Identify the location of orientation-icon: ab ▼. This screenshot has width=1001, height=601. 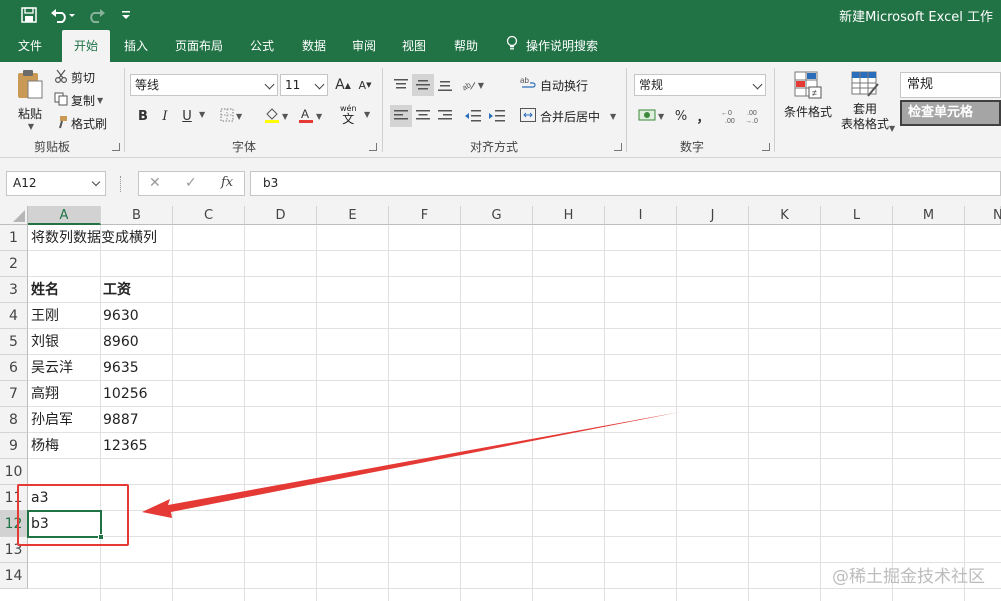
(473, 85).